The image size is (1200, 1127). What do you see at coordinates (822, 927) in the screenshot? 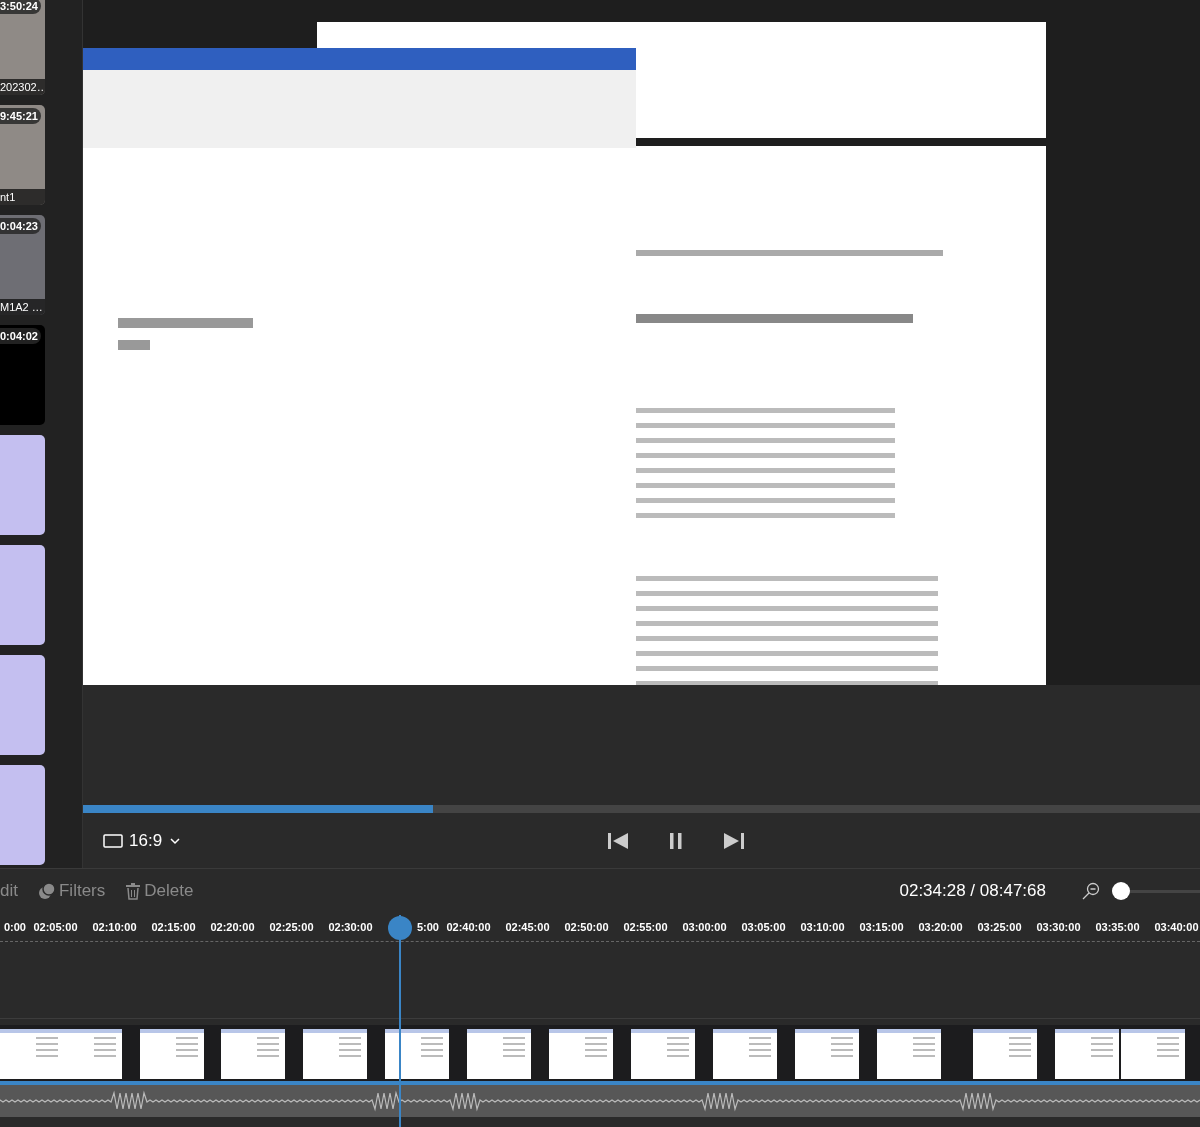
I see `time-tick-label: 03:10:00` at bounding box center [822, 927].